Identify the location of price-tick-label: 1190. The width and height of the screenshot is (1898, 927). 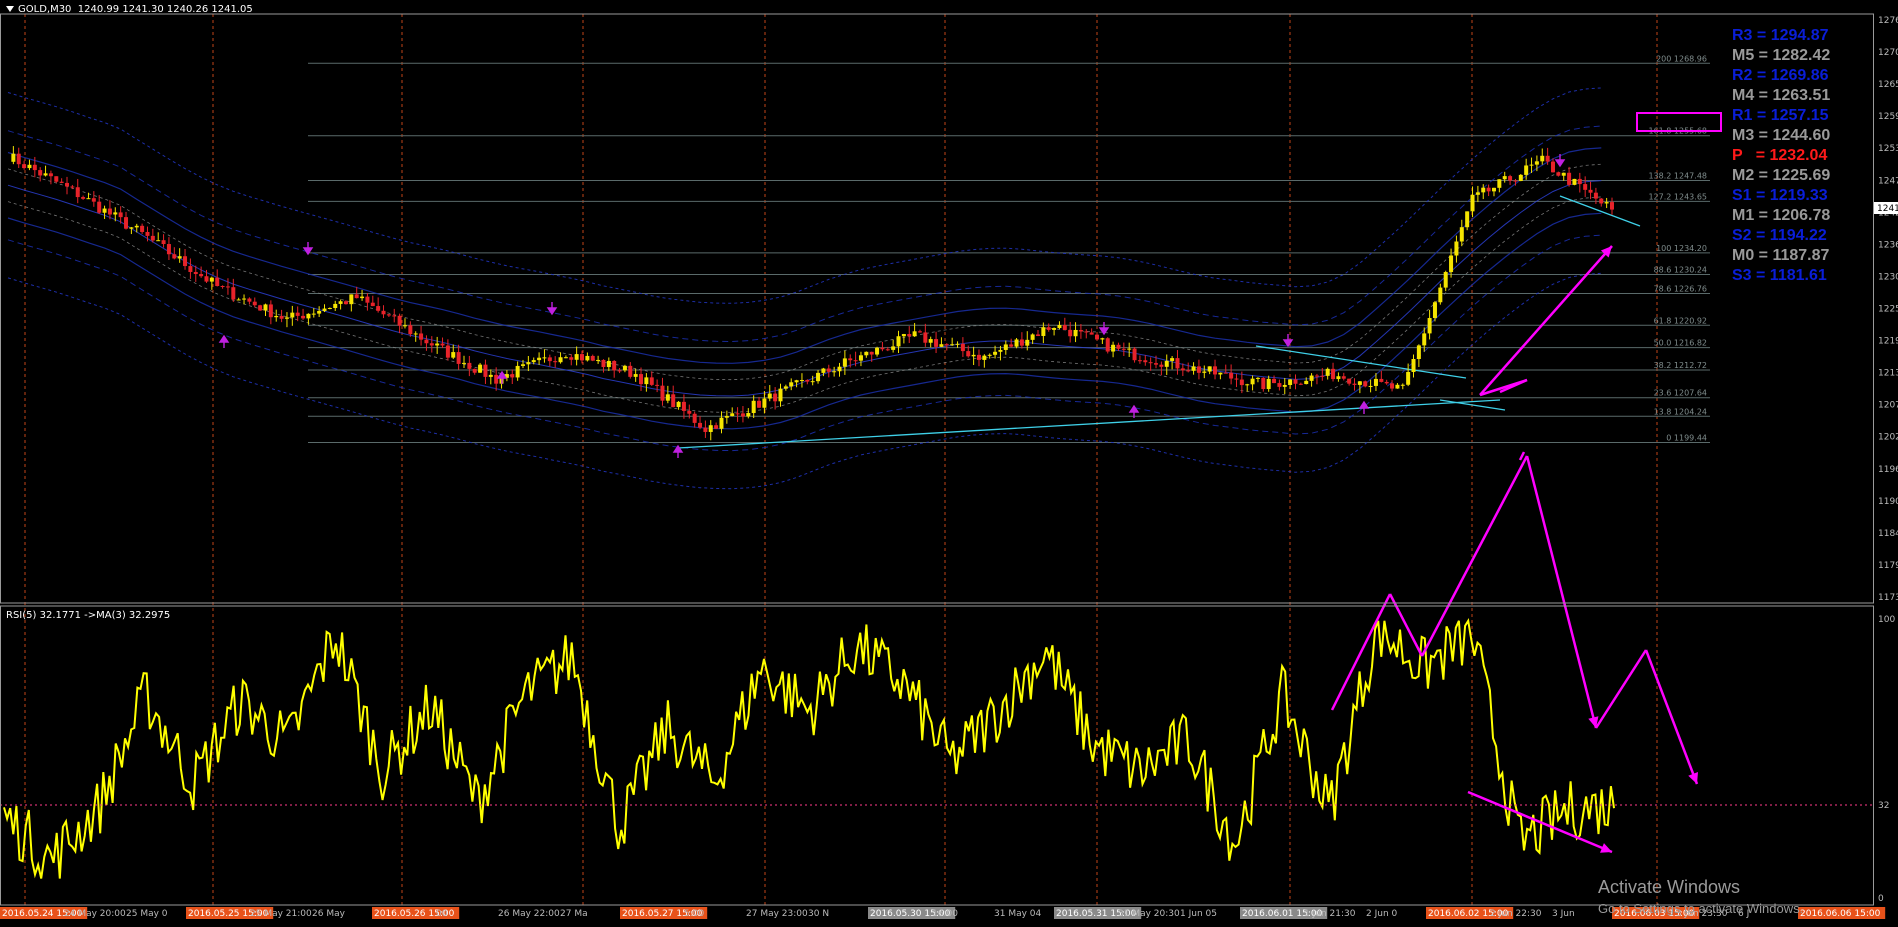
(1888, 502).